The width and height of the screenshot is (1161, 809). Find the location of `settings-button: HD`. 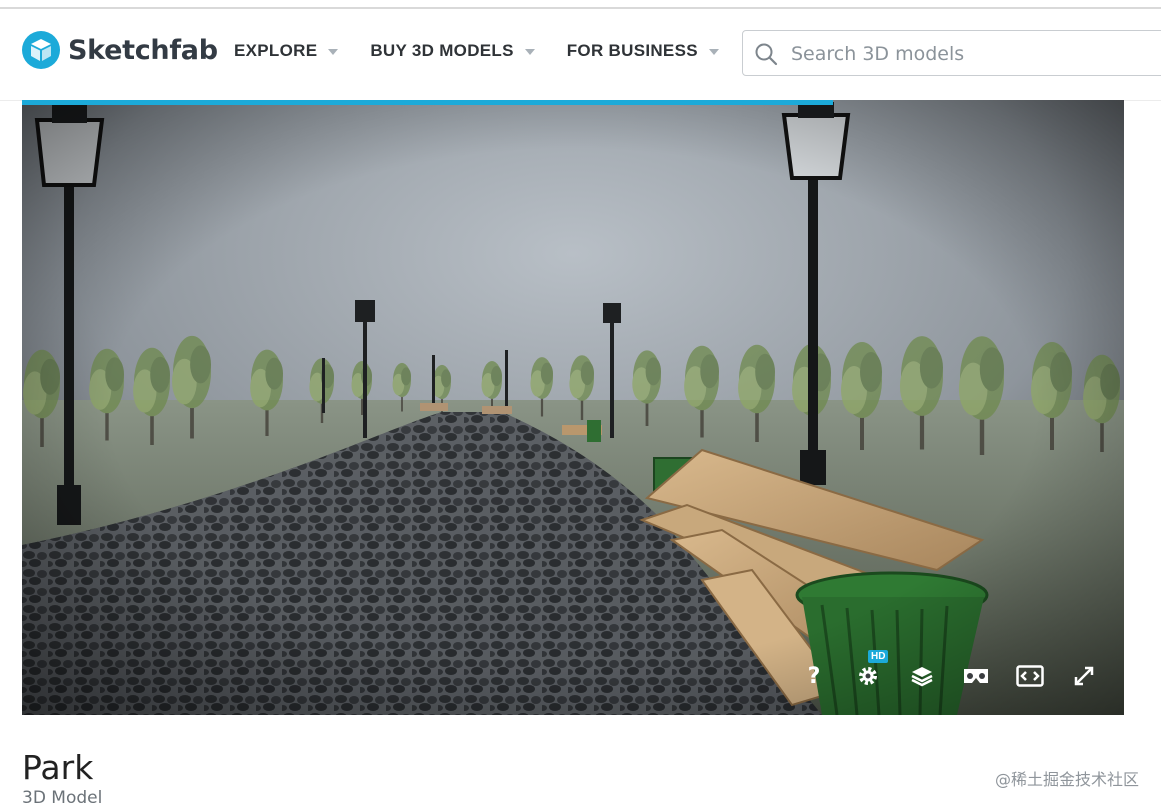

settings-button: HD is located at coordinates (871, 670).